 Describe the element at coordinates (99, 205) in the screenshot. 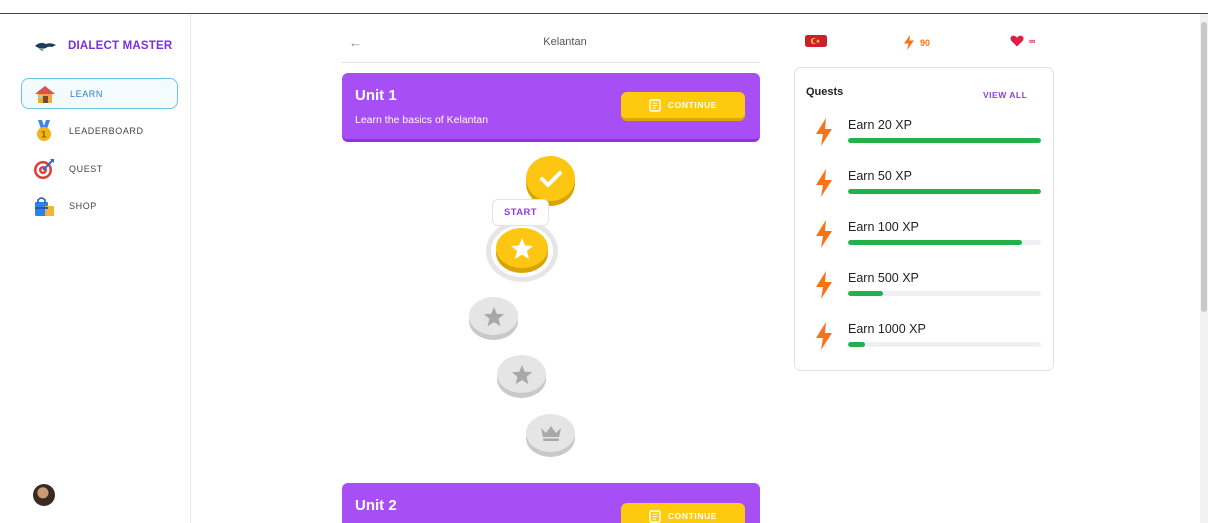

I see `sidebar-item-shop: SHOP` at that location.